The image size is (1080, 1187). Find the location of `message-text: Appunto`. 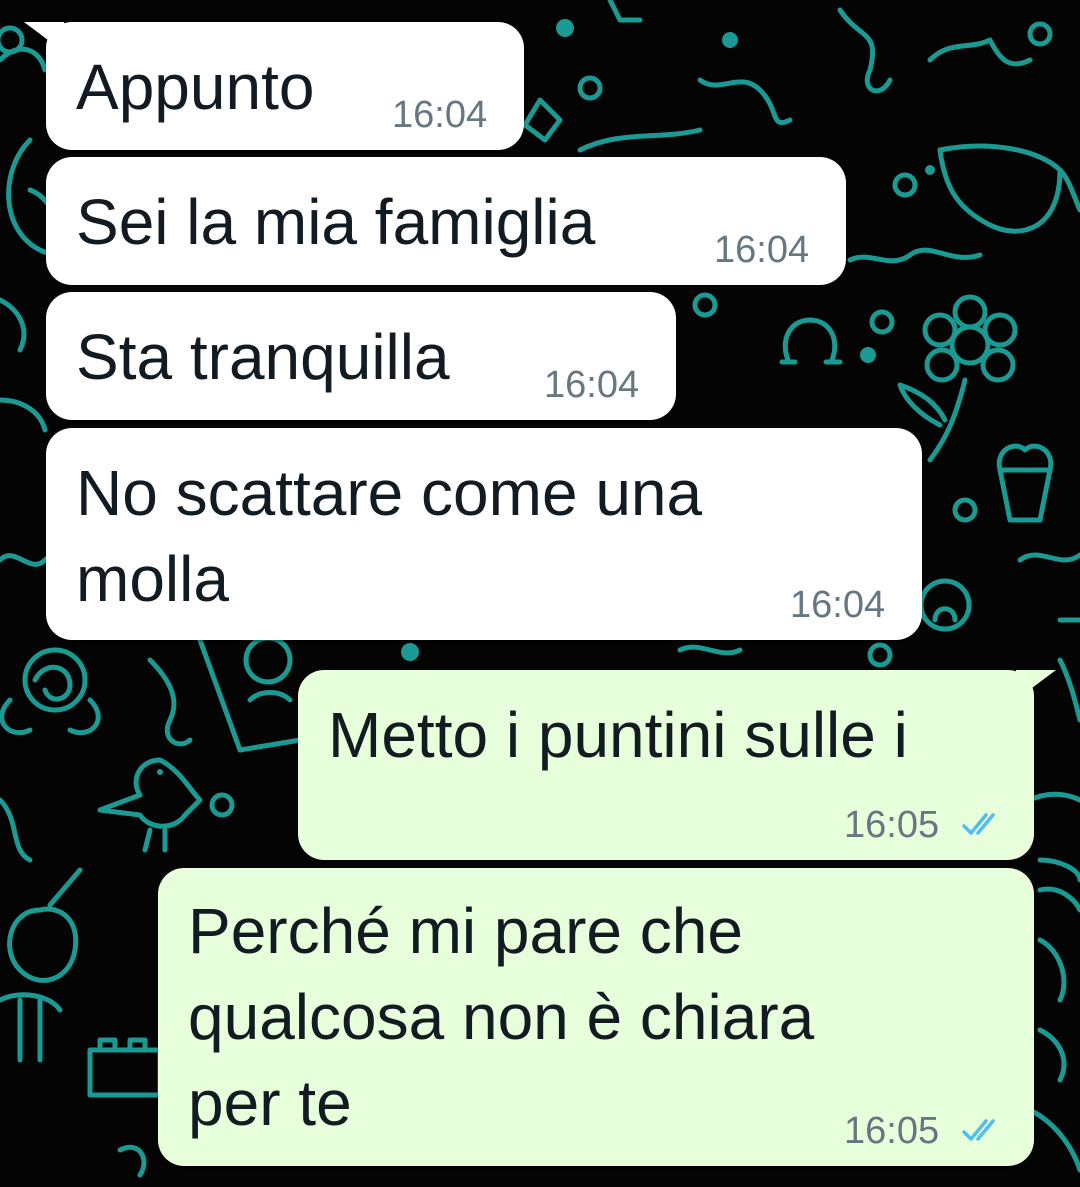

message-text: Appunto is located at coordinates (195, 87).